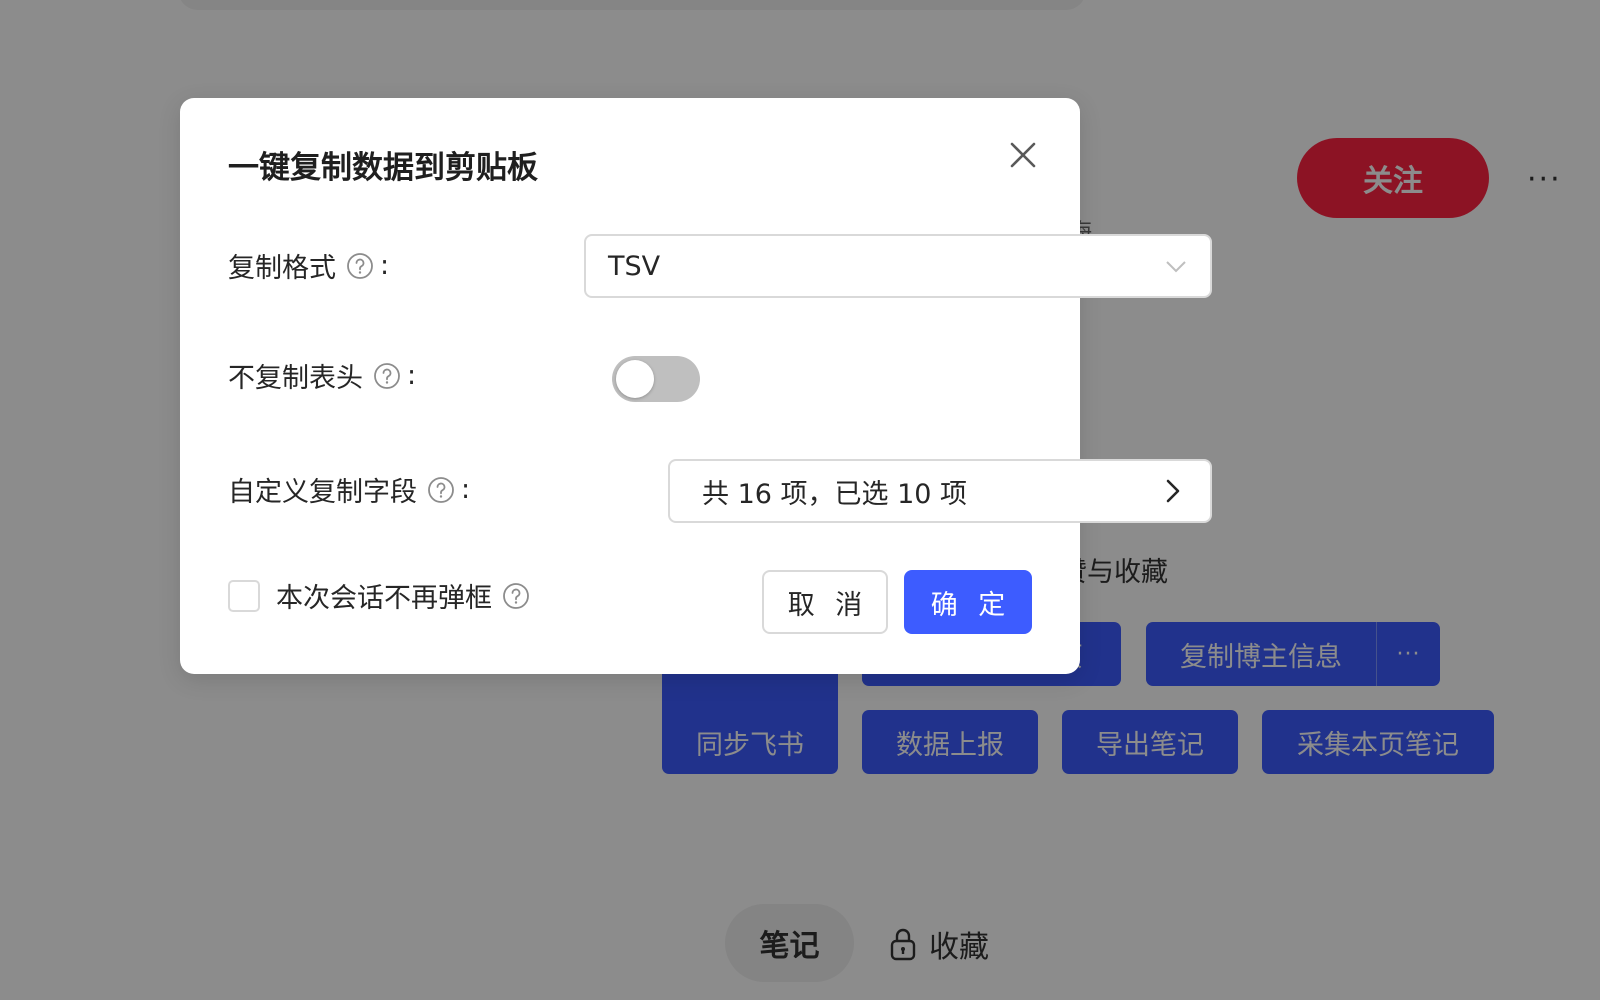 The image size is (1600, 1000). What do you see at coordinates (322, 492) in the screenshot?
I see `custom-fields-label: 自定义复制字段` at bounding box center [322, 492].